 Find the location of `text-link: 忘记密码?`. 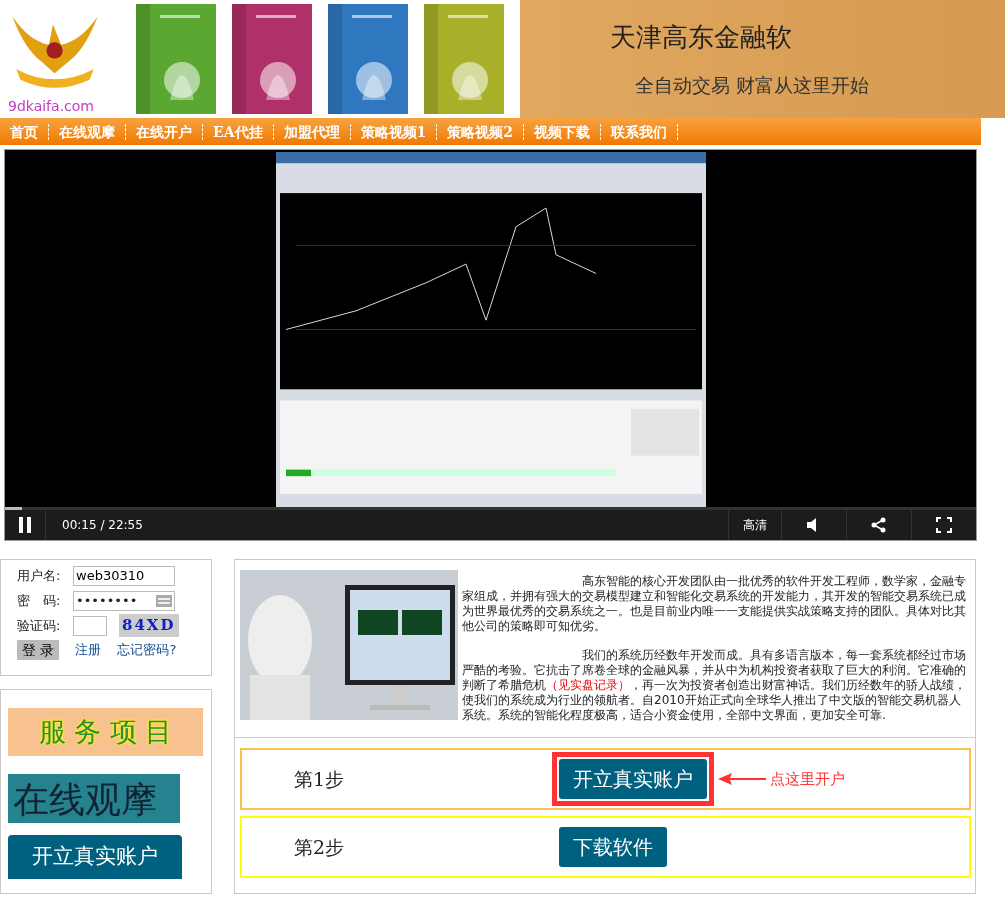

text-link: 忘记密码? is located at coordinates (147, 650).